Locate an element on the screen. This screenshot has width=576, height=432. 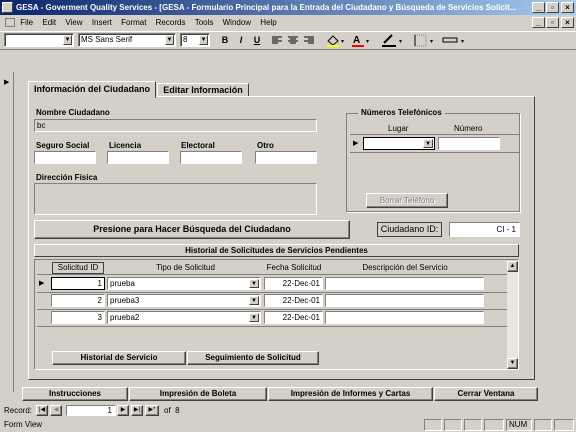
history-row-2-date: 22-Dec-01 is located at coordinates (293, 300).